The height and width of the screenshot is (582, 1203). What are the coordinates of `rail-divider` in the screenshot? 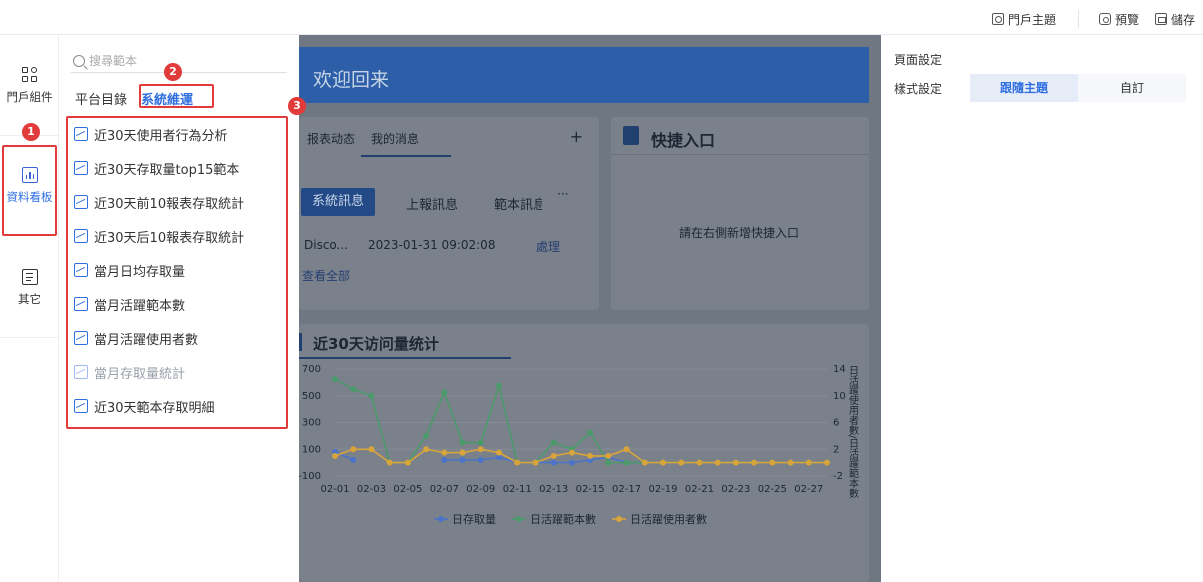 It's located at (29, 337).